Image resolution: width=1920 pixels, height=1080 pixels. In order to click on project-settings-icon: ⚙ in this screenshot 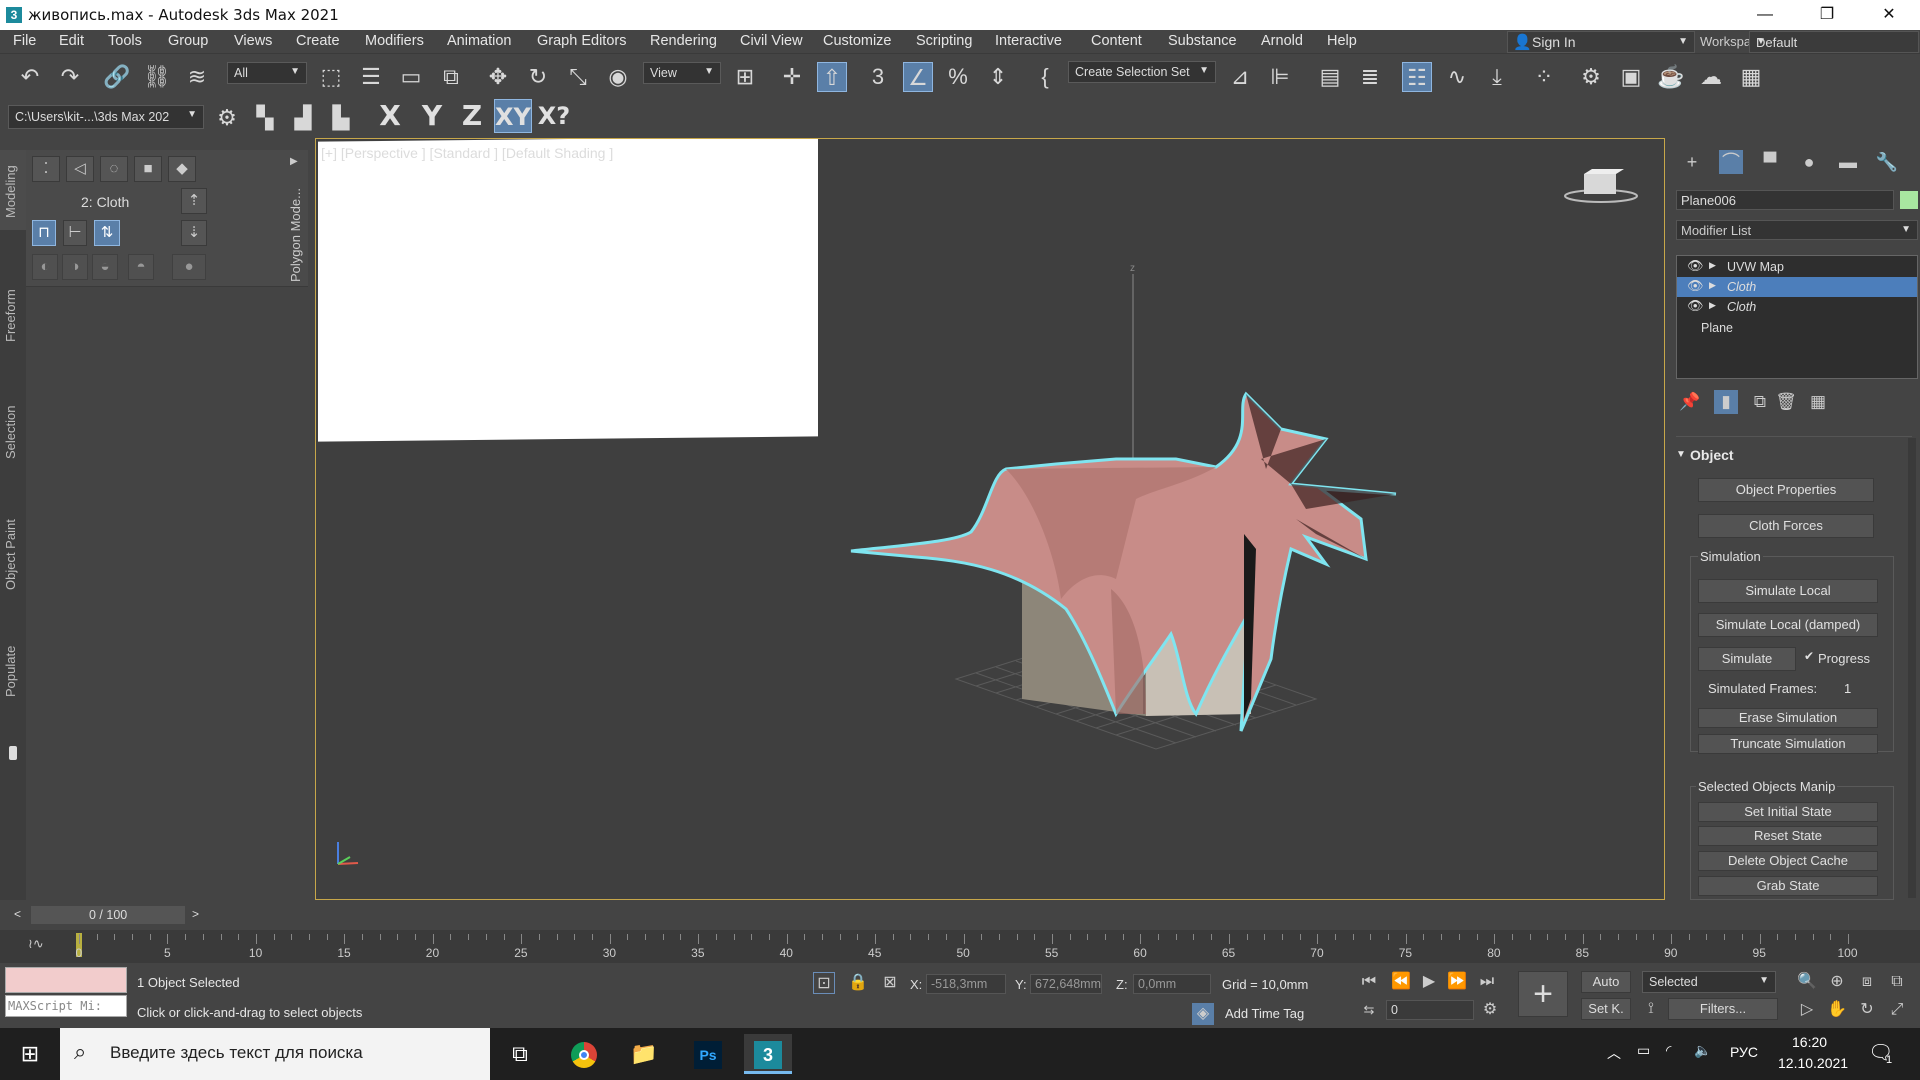, I will do `click(227, 118)`.